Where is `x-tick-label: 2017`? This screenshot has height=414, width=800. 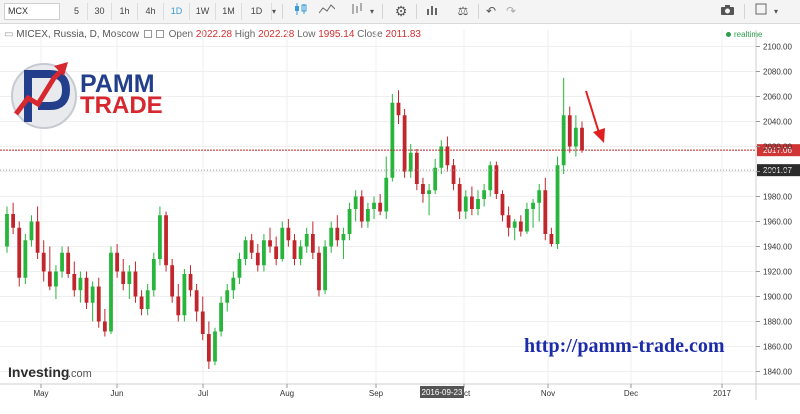 x-tick-label: 2017 is located at coordinates (722, 393).